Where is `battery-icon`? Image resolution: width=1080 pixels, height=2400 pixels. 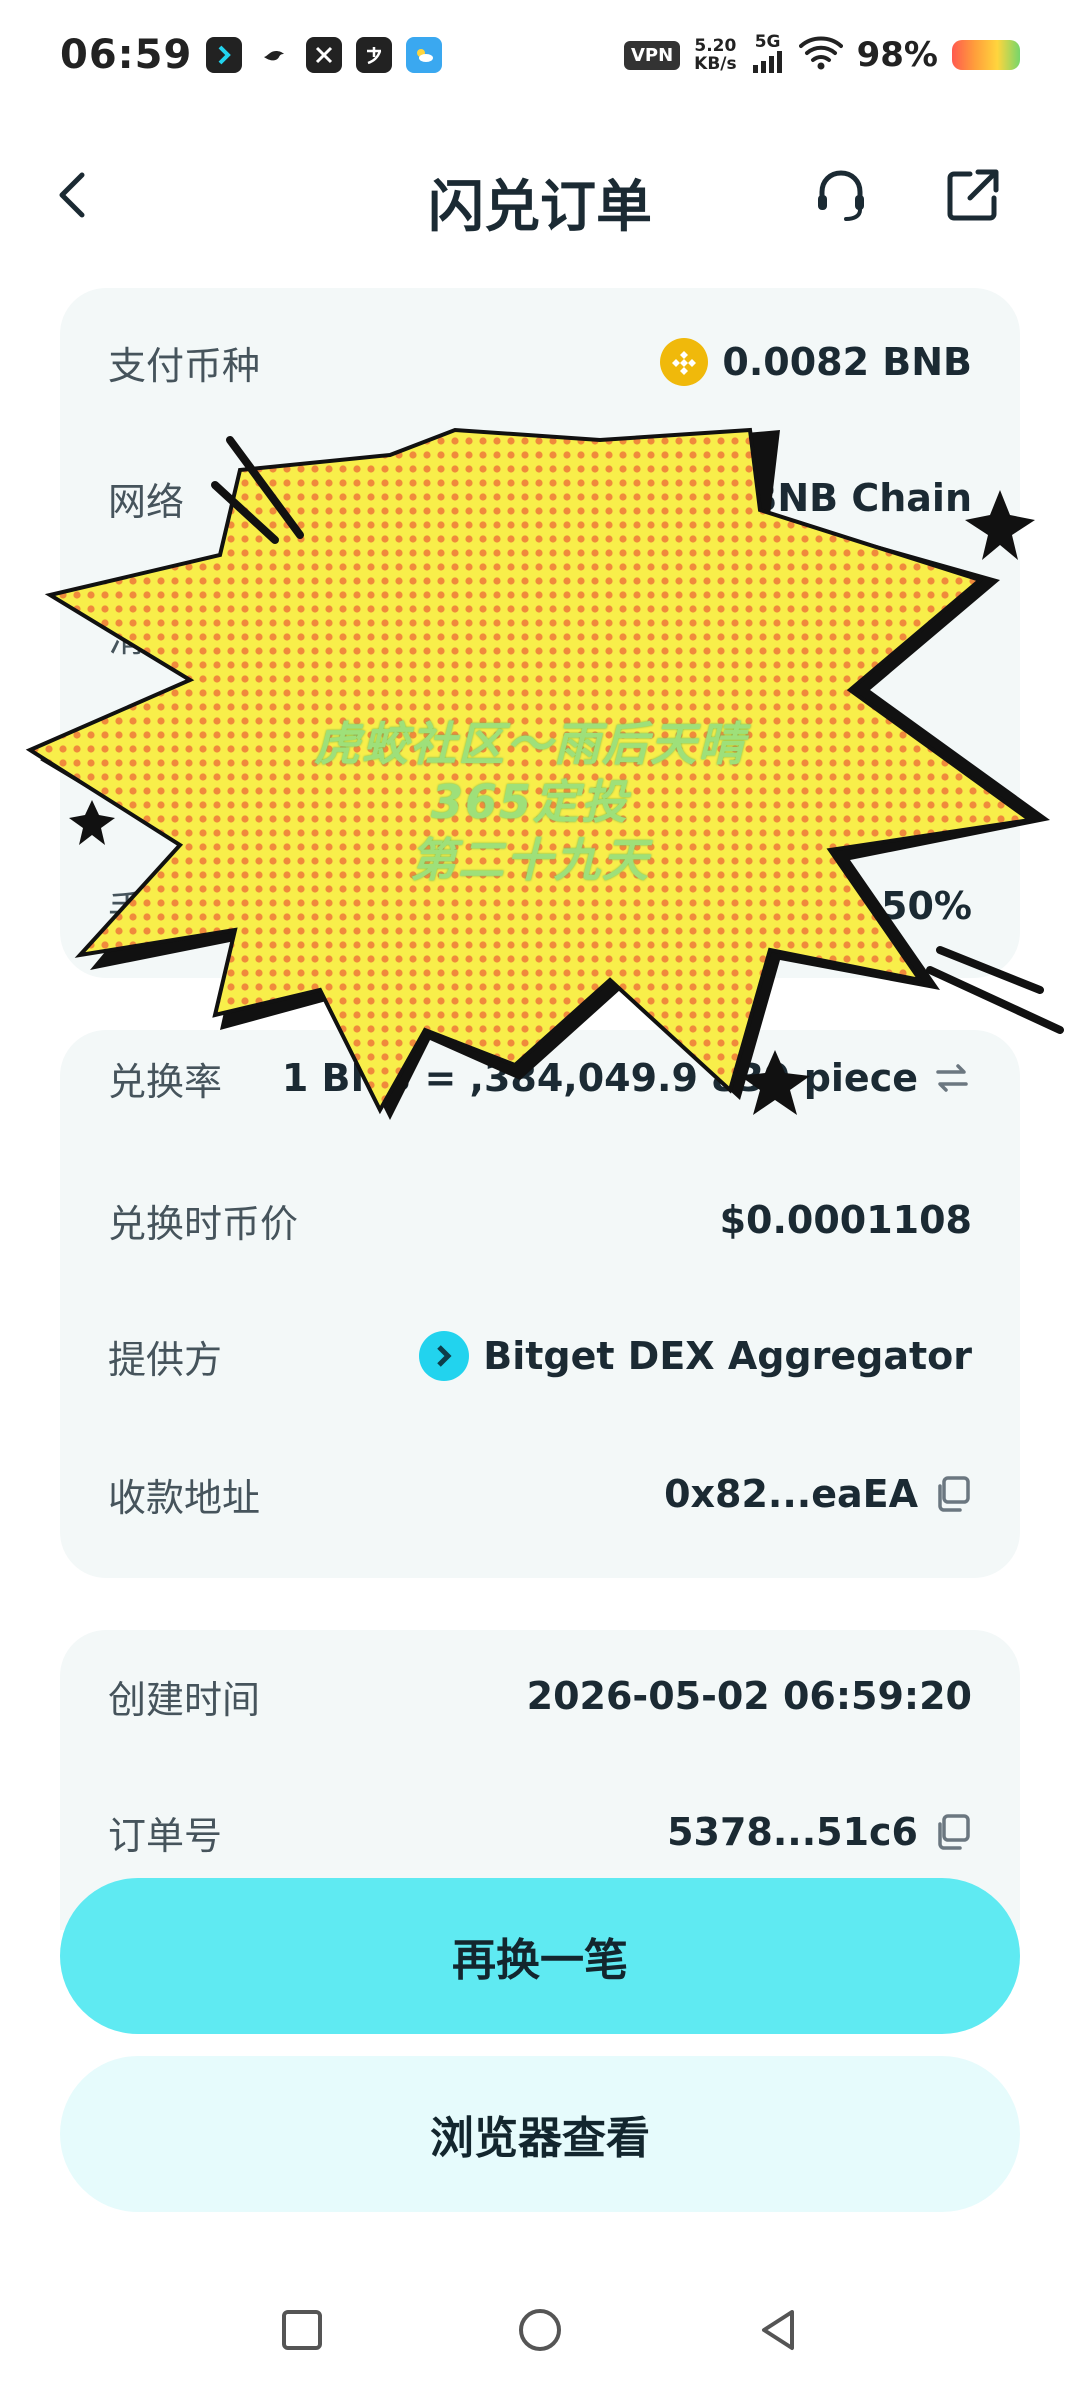 battery-icon is located at coordinates (986, 55).